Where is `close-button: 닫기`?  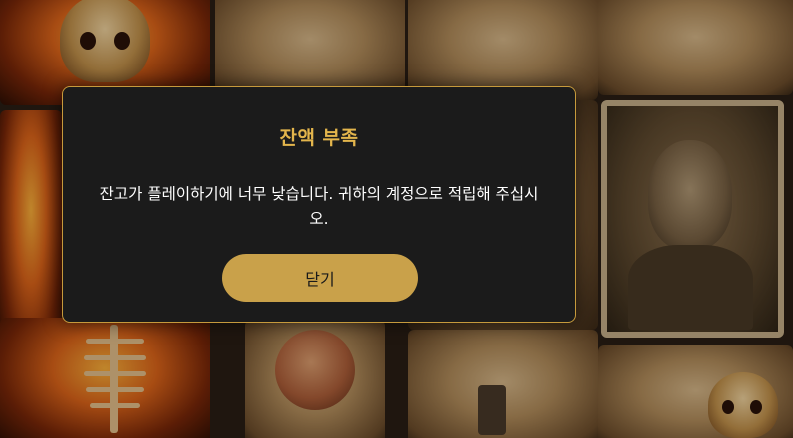
close-button: 닫기 is located at coordinates (320, 278).